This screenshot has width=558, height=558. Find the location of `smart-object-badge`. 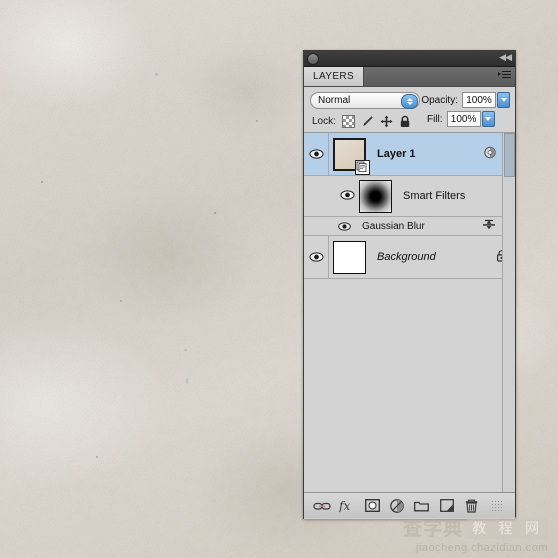

smart-object-badge is located at coordinates (362, 167).